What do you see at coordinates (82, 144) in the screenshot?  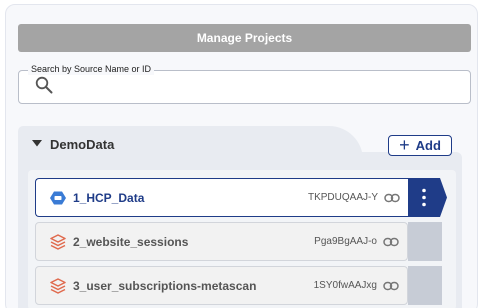 I see `group-name: DemoData` at bounding box center [82, 144].